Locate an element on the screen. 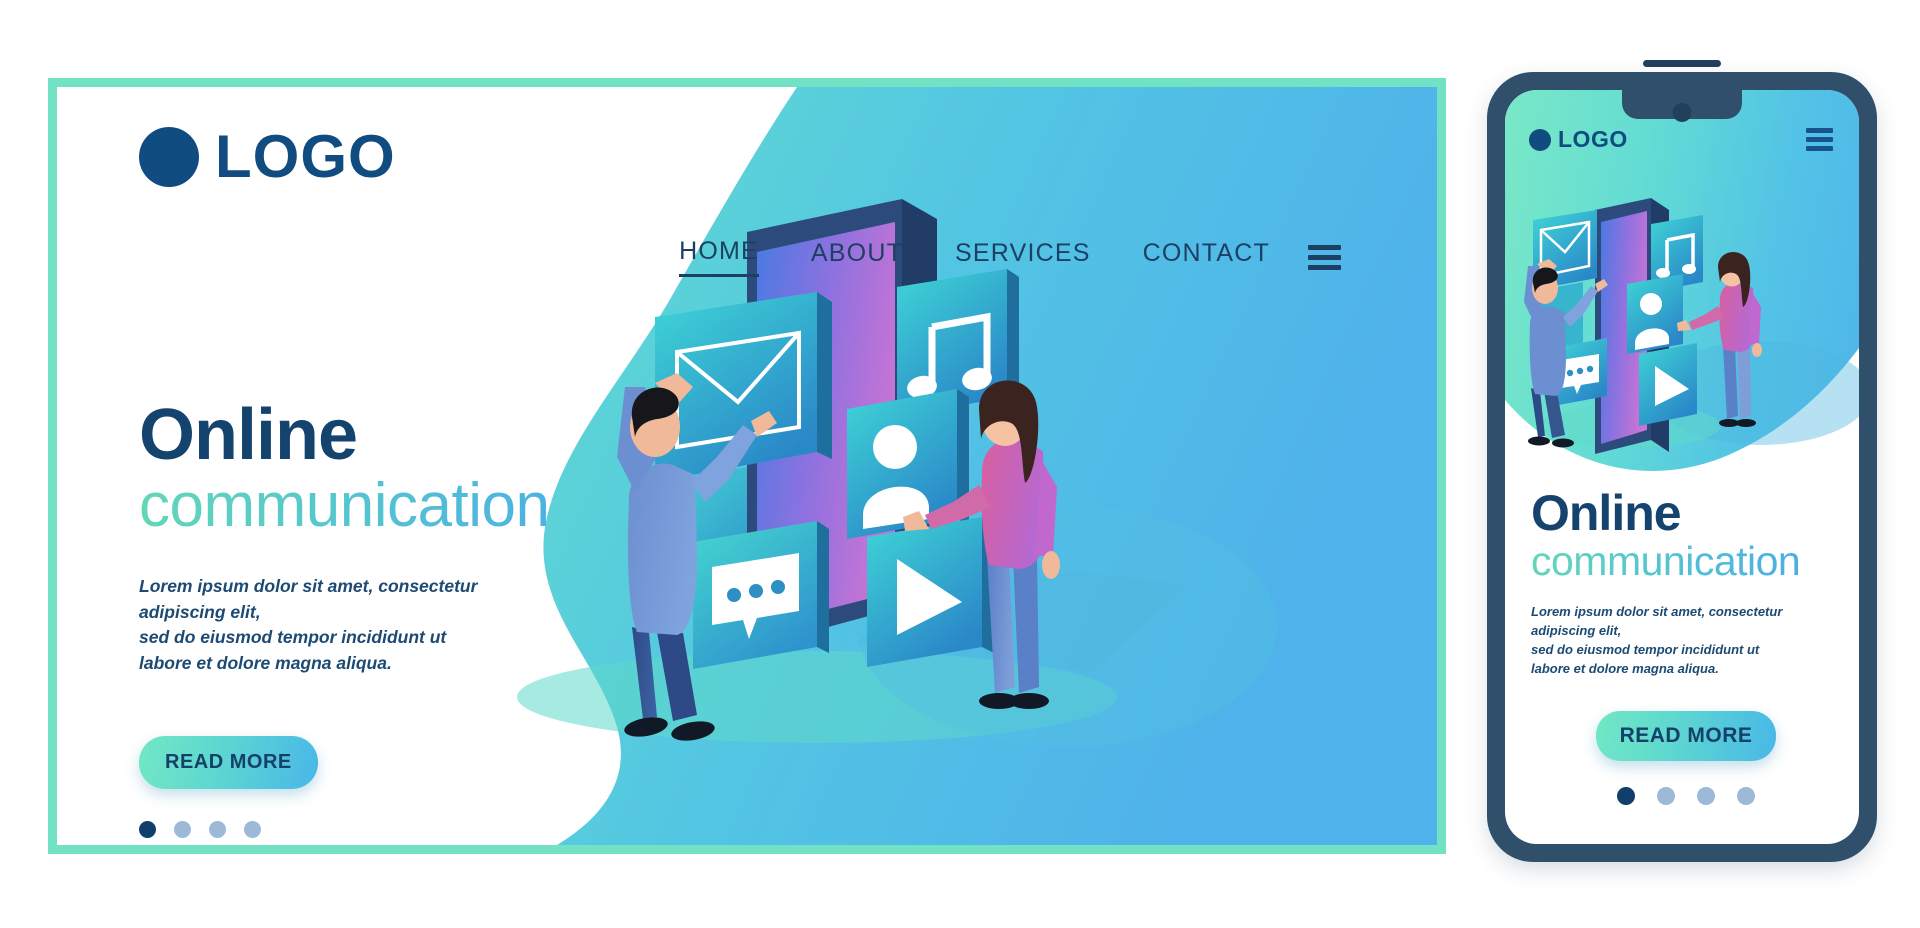  illustration-play-card is located at coordinates (930, 592).